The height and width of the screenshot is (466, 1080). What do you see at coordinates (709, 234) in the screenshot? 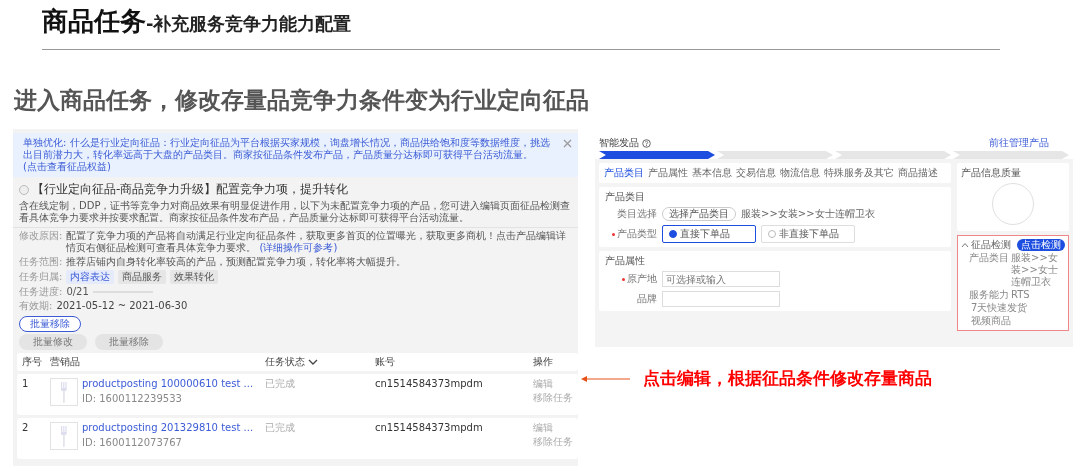
I see `type-option: 直接下单品` at bounding box center [709, 234].